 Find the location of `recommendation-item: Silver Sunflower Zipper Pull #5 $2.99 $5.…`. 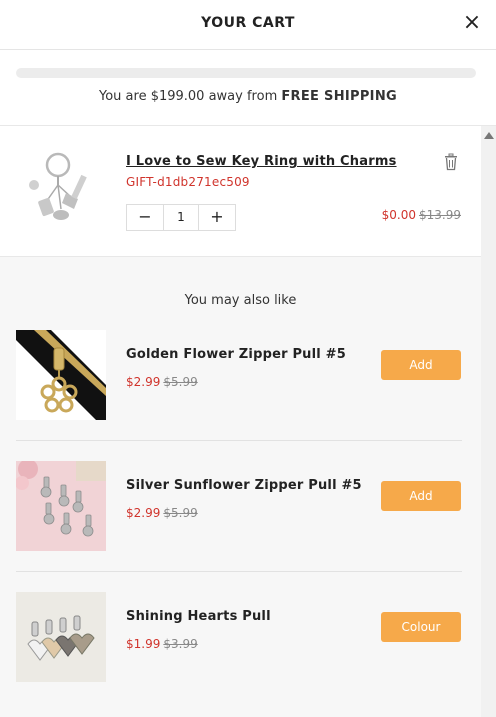

recommendation-item: Silver Sunflower Zipper Pull #5 $2.99 $5.… is located at coordinates (238, 501).